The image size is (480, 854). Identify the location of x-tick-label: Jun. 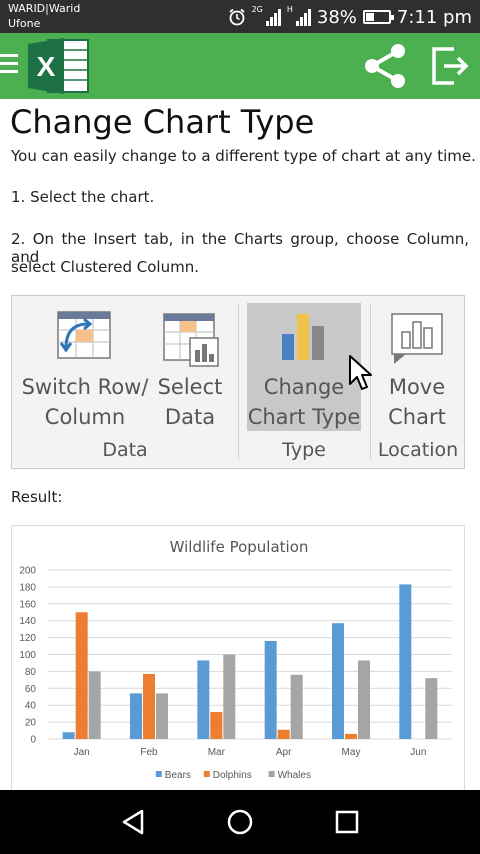
(418, 752).